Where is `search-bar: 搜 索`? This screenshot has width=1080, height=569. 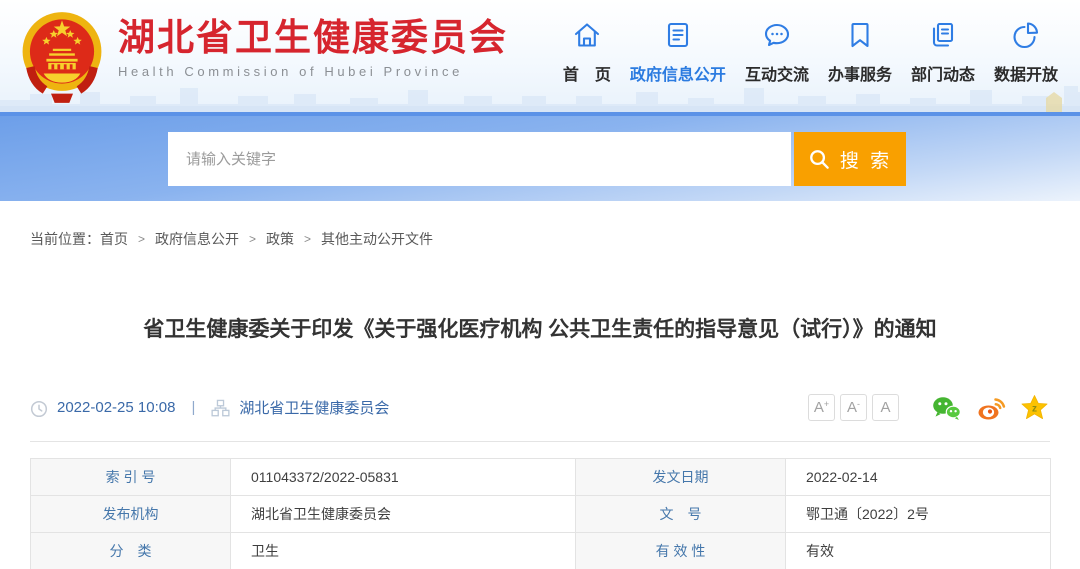
search-bar: 搜 索 is located at coordinates (537, 159).